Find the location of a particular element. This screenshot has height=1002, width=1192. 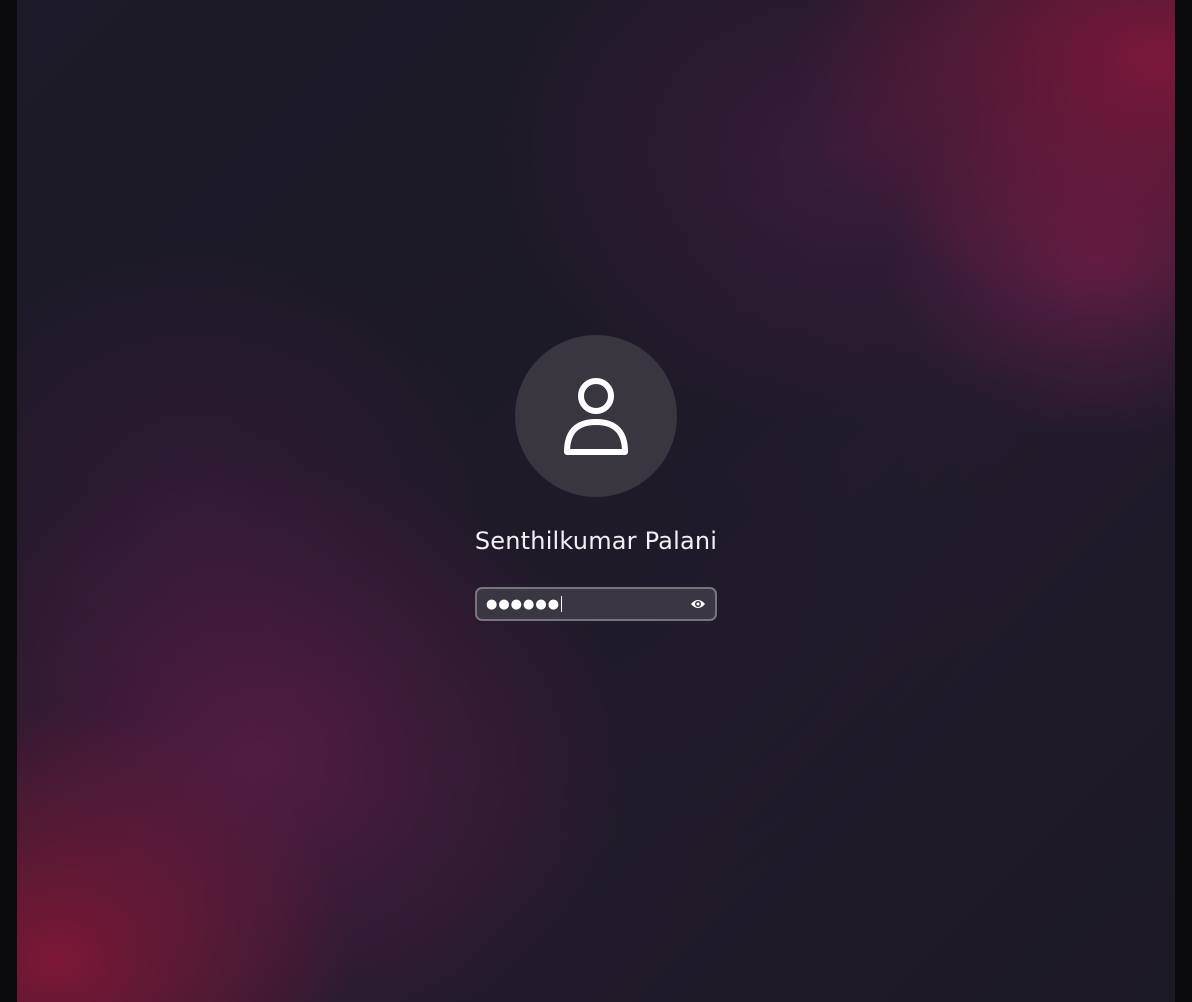

password-masked-text: ●●●●●● is located at coordinates (523, 604).